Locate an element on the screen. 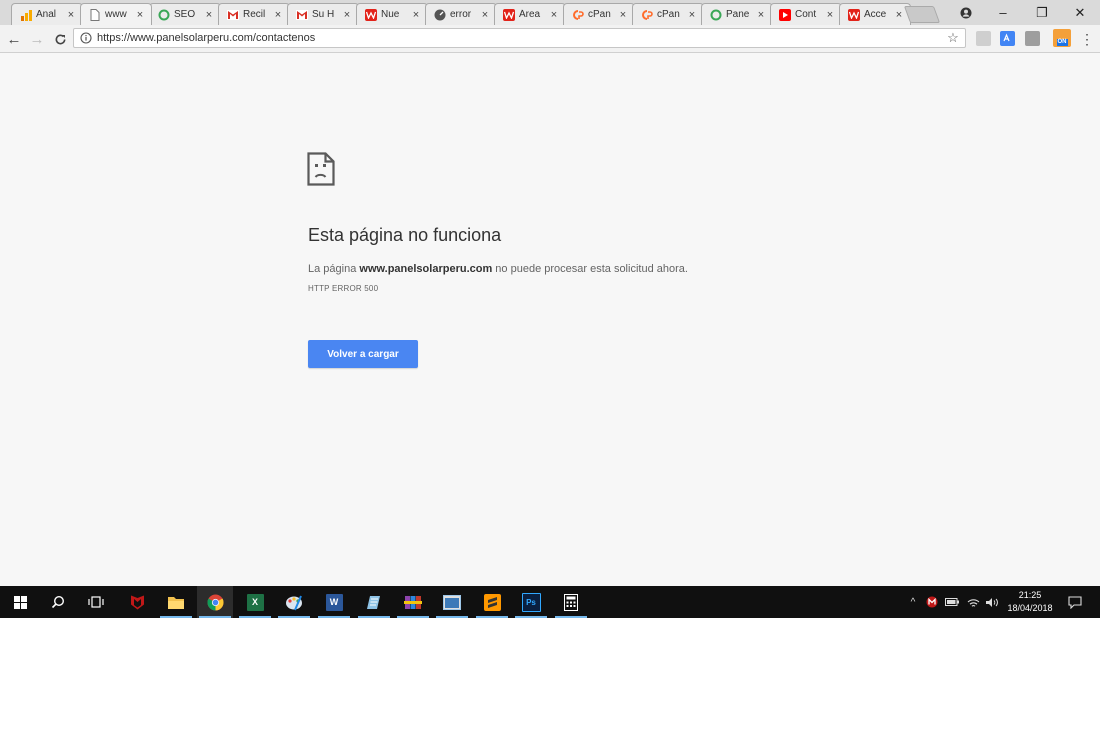 The width and height of the screenshot is (1100, 738). google-translate-icon is located at coordinates (1007, 38).